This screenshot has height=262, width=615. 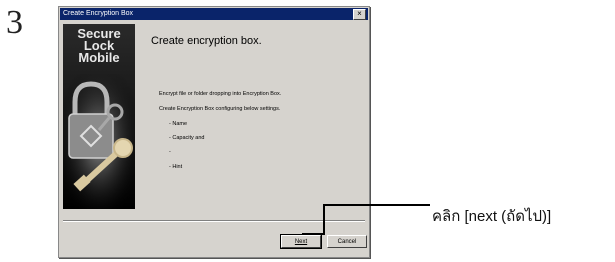 What do you see at coordinates (492, 216) in the screenshot?
I see `callout-label: คลิก [next (ถัดไป)]` at bounding box center [492, 216].